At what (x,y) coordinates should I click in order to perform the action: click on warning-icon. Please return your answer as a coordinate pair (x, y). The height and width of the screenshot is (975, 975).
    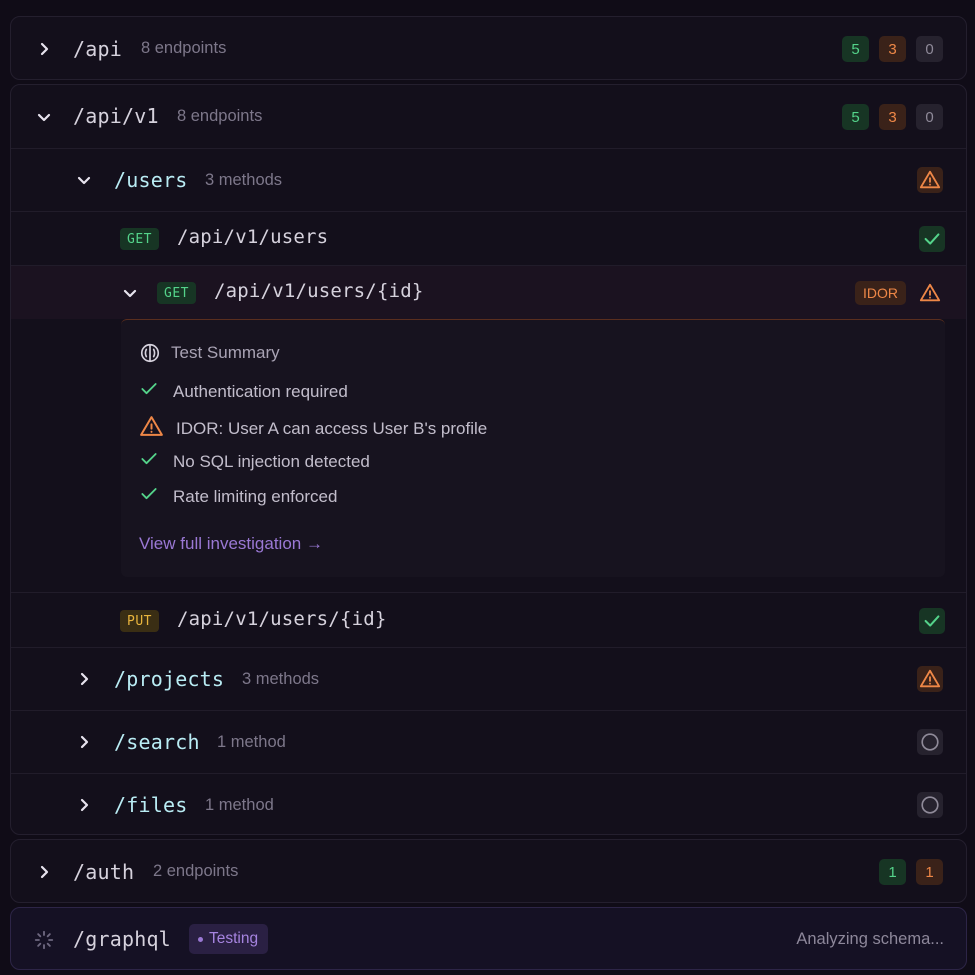
    Looking at the image, I should click on (152, 429).